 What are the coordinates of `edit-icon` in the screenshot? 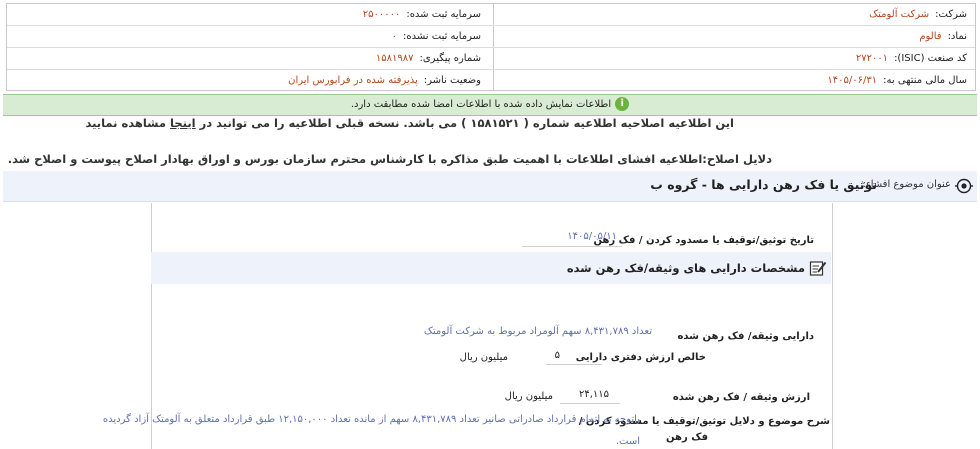 It's located at (818, 268).